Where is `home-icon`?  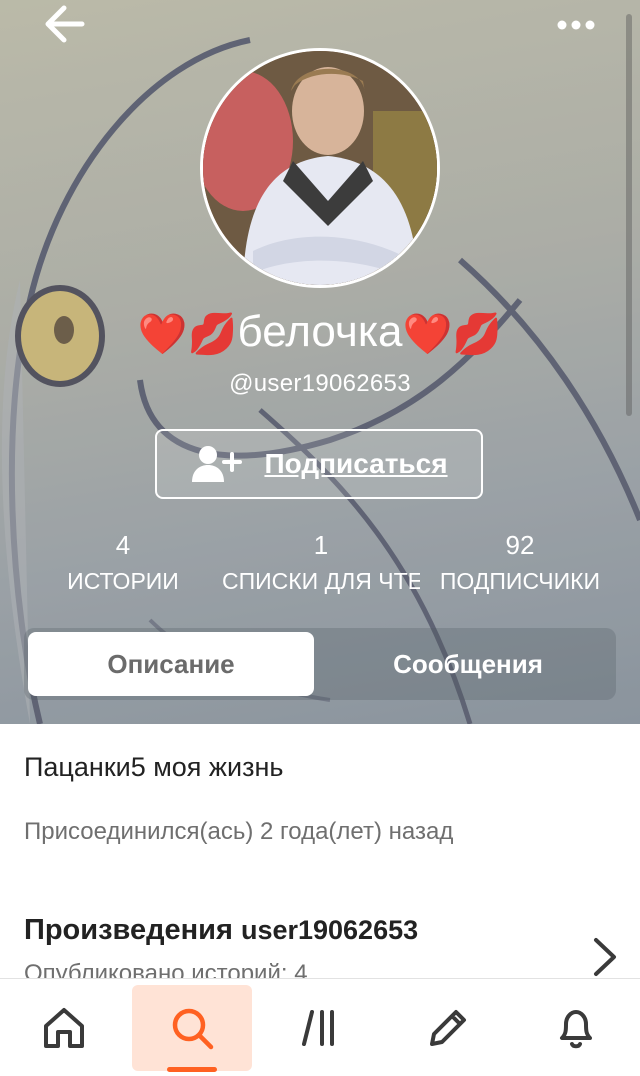 home-icon is located at coordinates (64, 1028).